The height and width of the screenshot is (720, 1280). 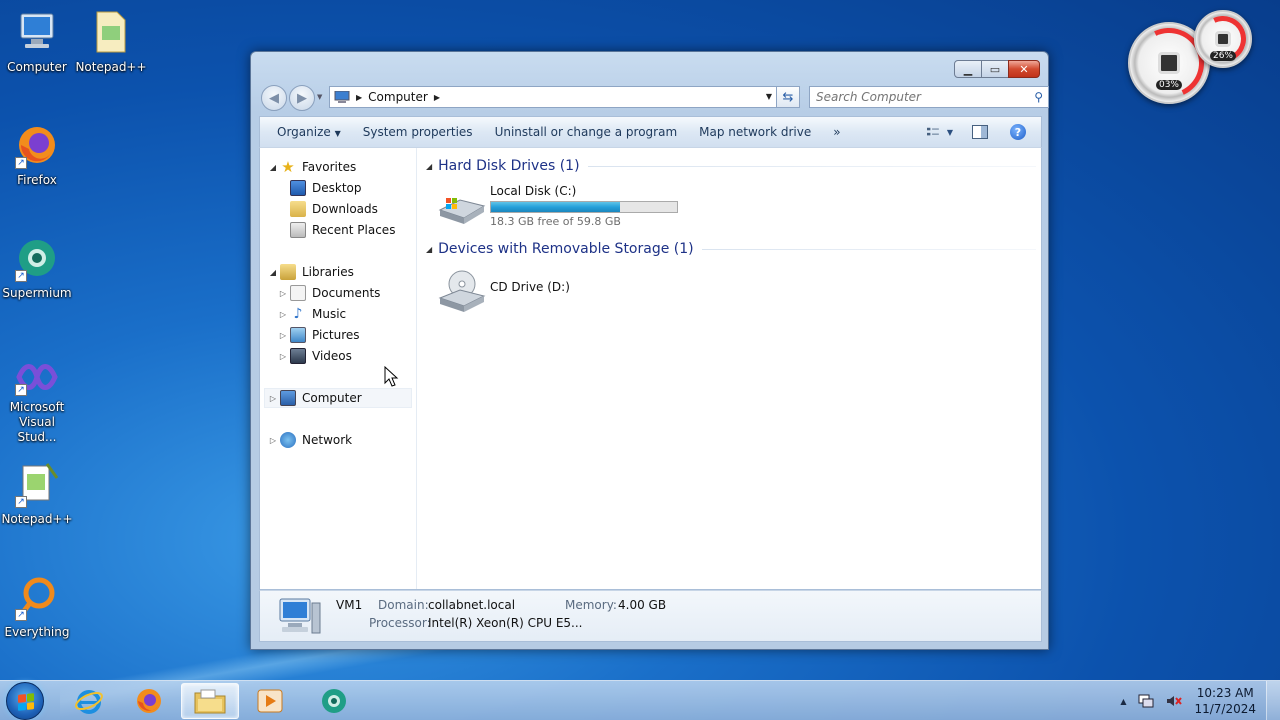 I want to click on show-hidden-icons-button: ▲, so click(x=1123, y=701).